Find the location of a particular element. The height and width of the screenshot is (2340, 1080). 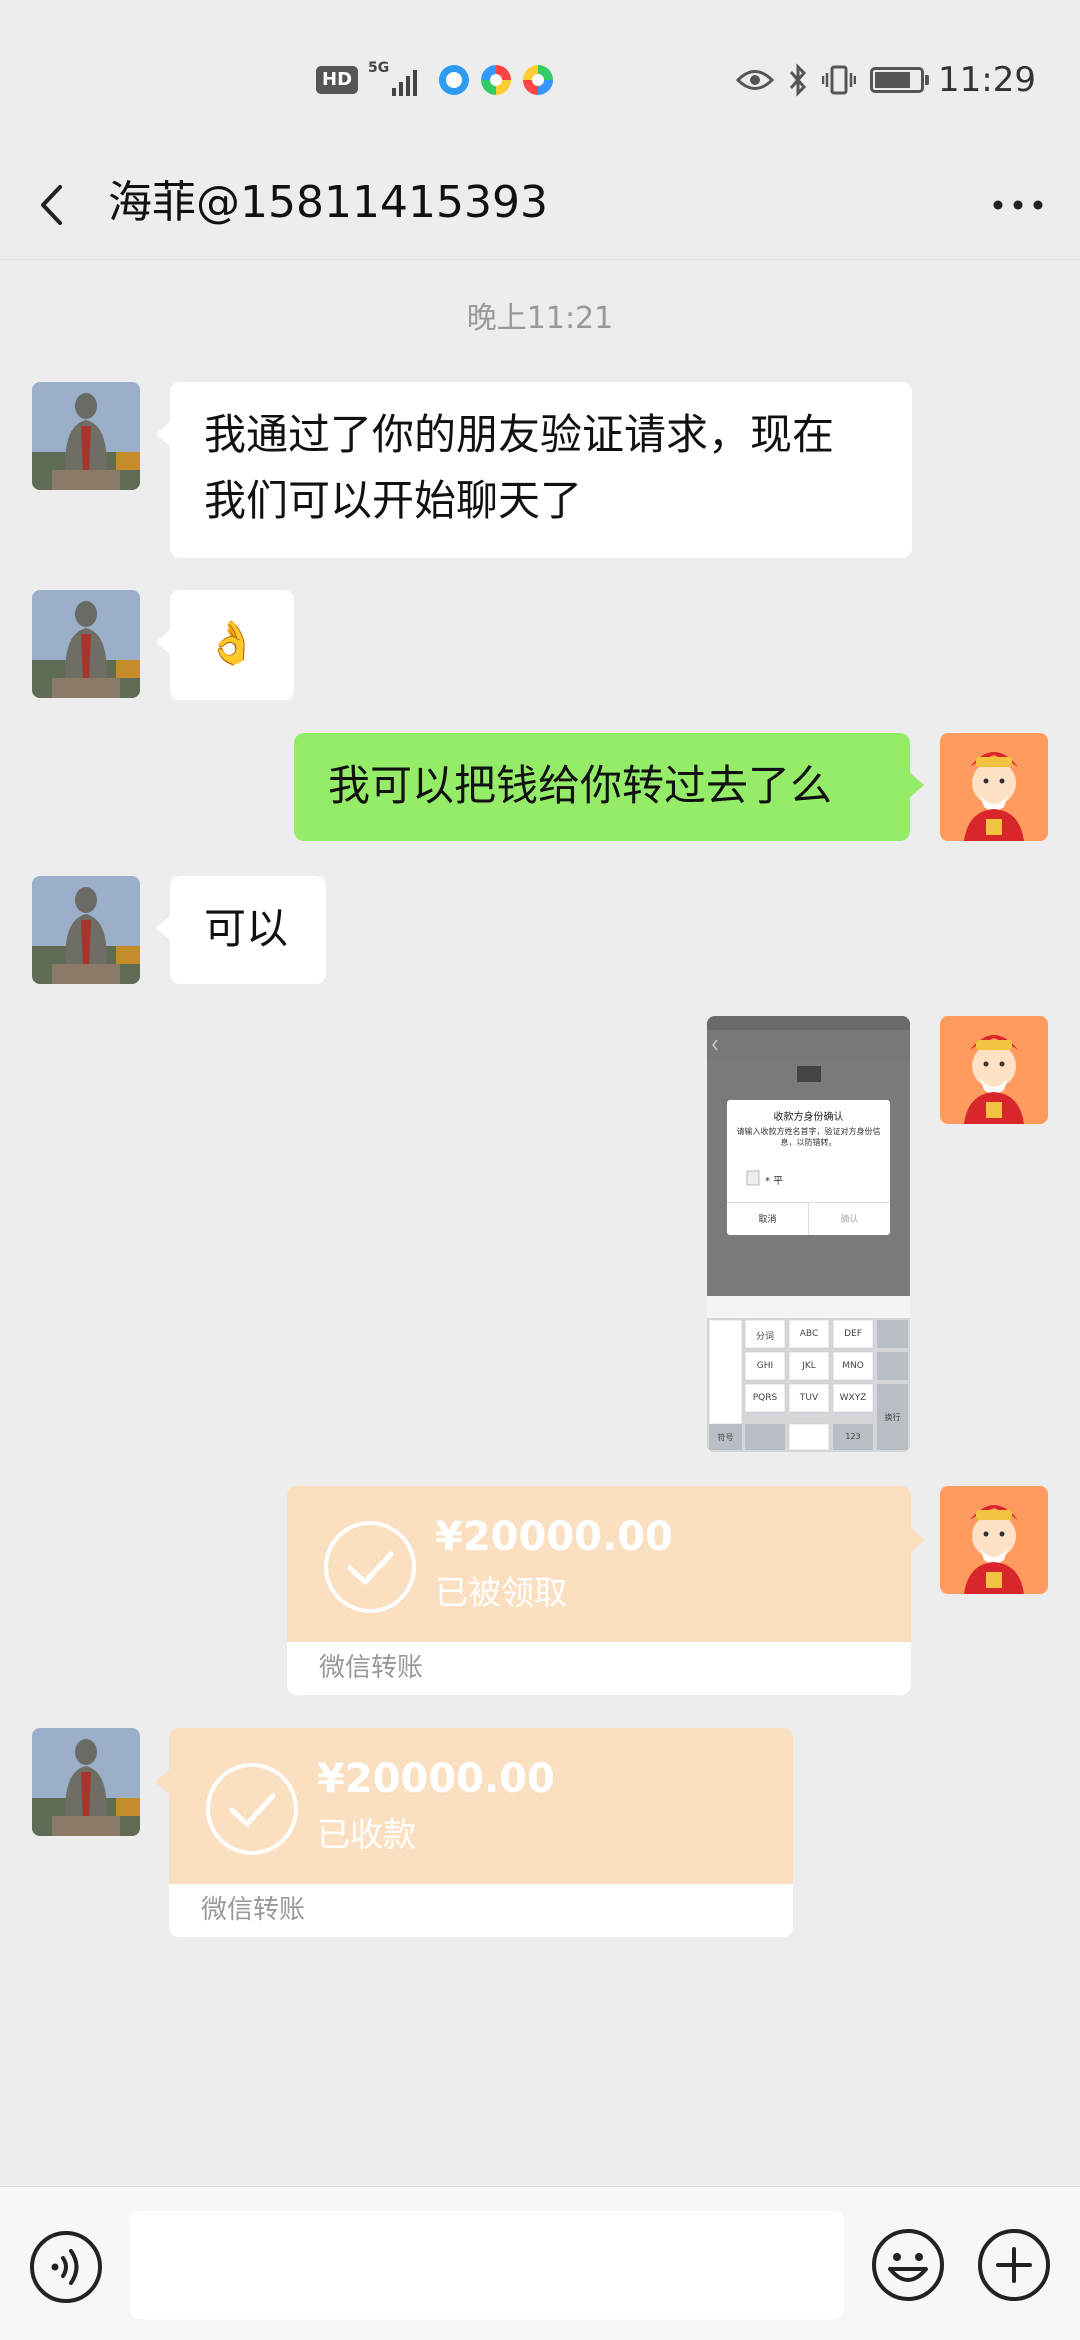

thumb-key: GHI is located at coordinates (765, 1366).